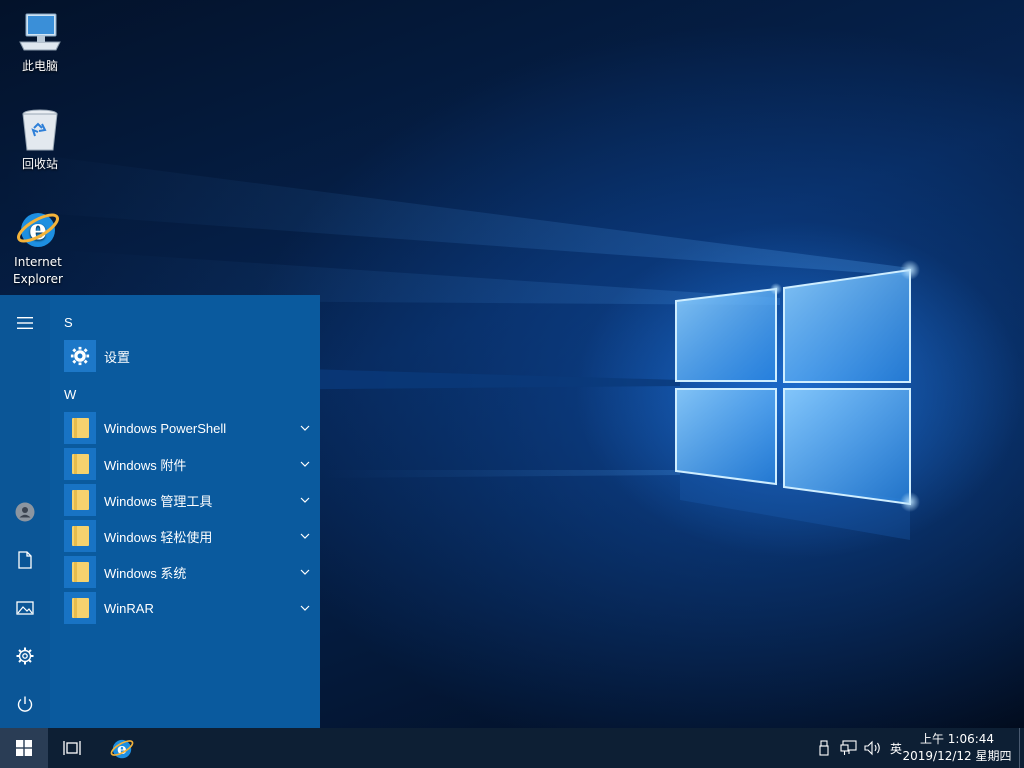 The height and width of the screenshot is (768, 1024). What do you see at coordinates (189, 356) in the screenshot?
I see `app-item-settings: 设置` at bounding box center [189, 356].